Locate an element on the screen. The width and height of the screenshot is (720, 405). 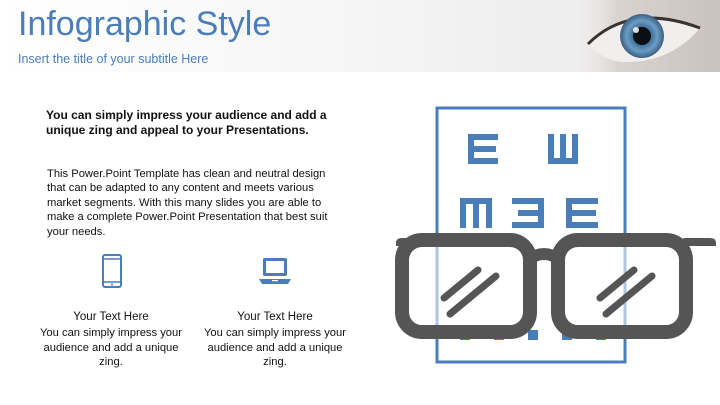
page-subtitle: Insert the title of your subtitle Here is located at coordinates (113, 59).